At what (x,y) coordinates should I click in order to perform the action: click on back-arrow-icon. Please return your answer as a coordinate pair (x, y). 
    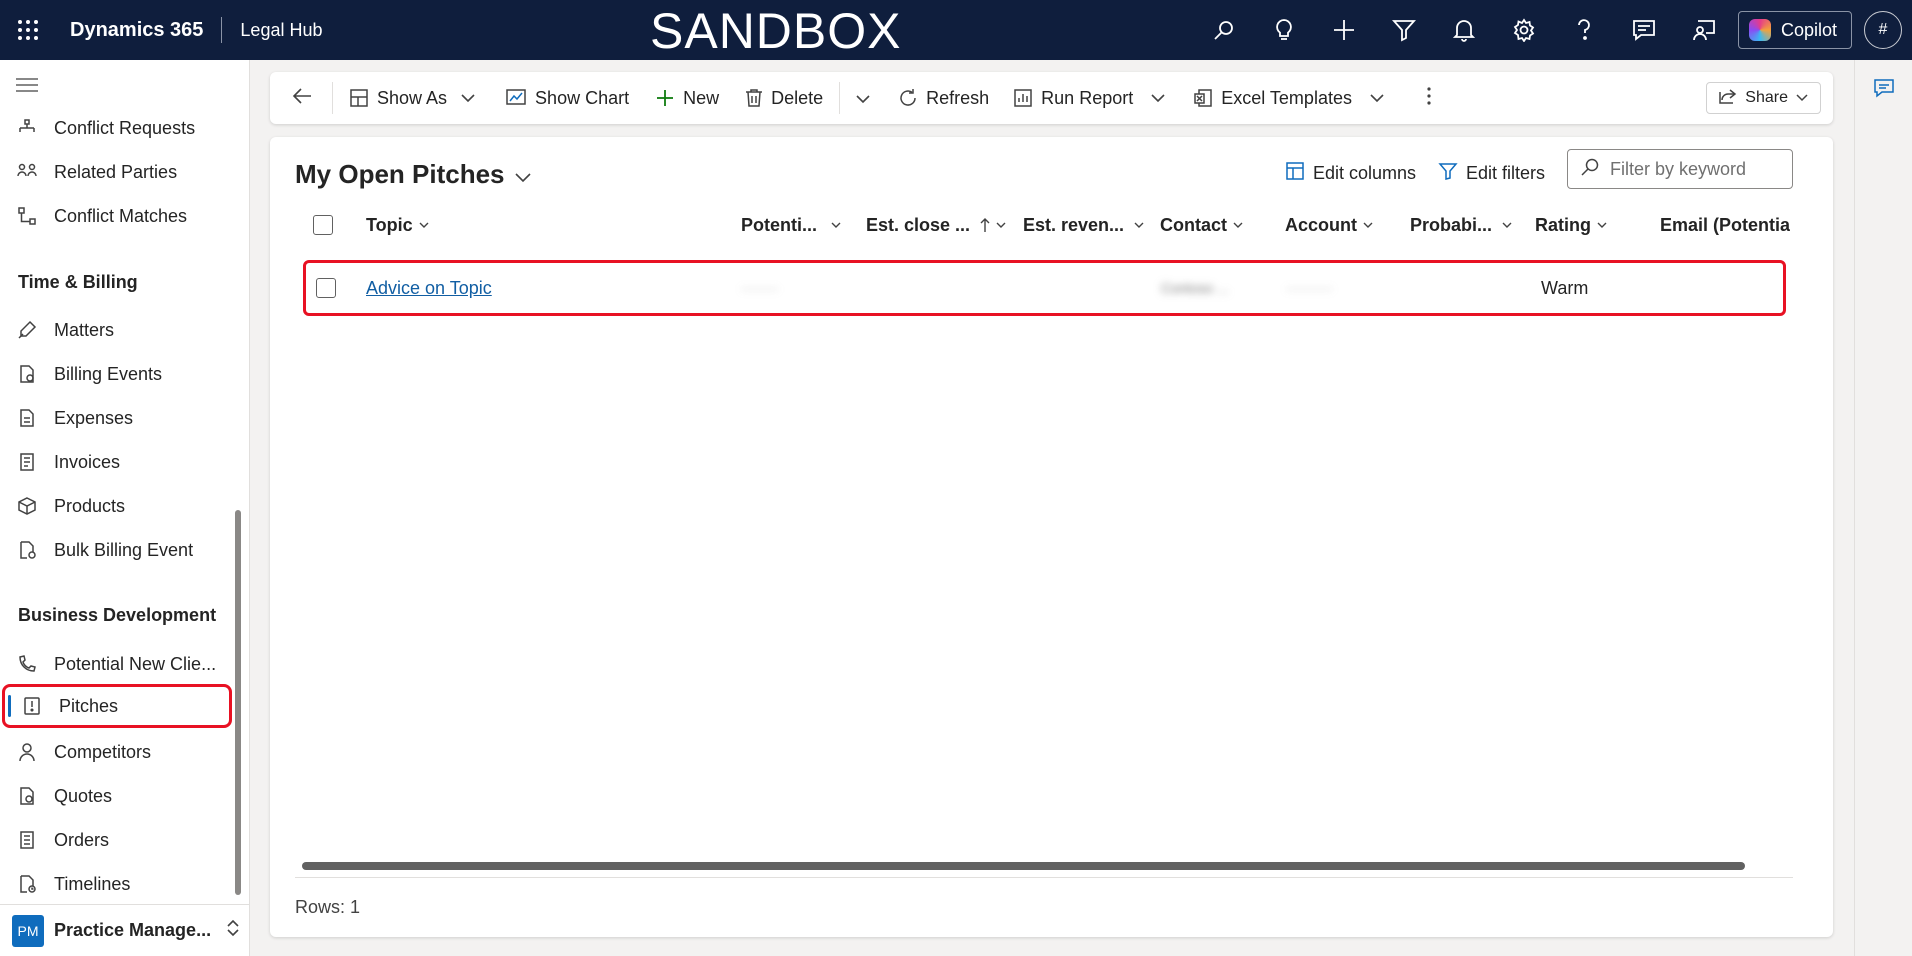
    Looking at the image, I should click on (302, 98).